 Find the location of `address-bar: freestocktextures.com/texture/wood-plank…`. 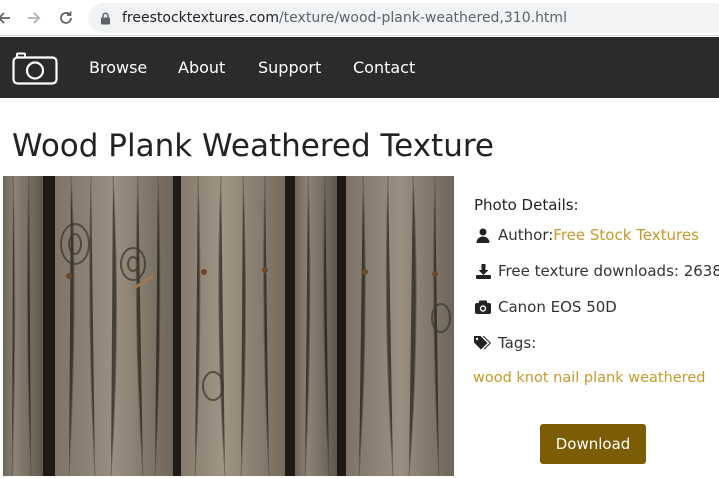

address-bar: freestocktextures.com/texture/wood-plank… is located at coordinates (403, 18).